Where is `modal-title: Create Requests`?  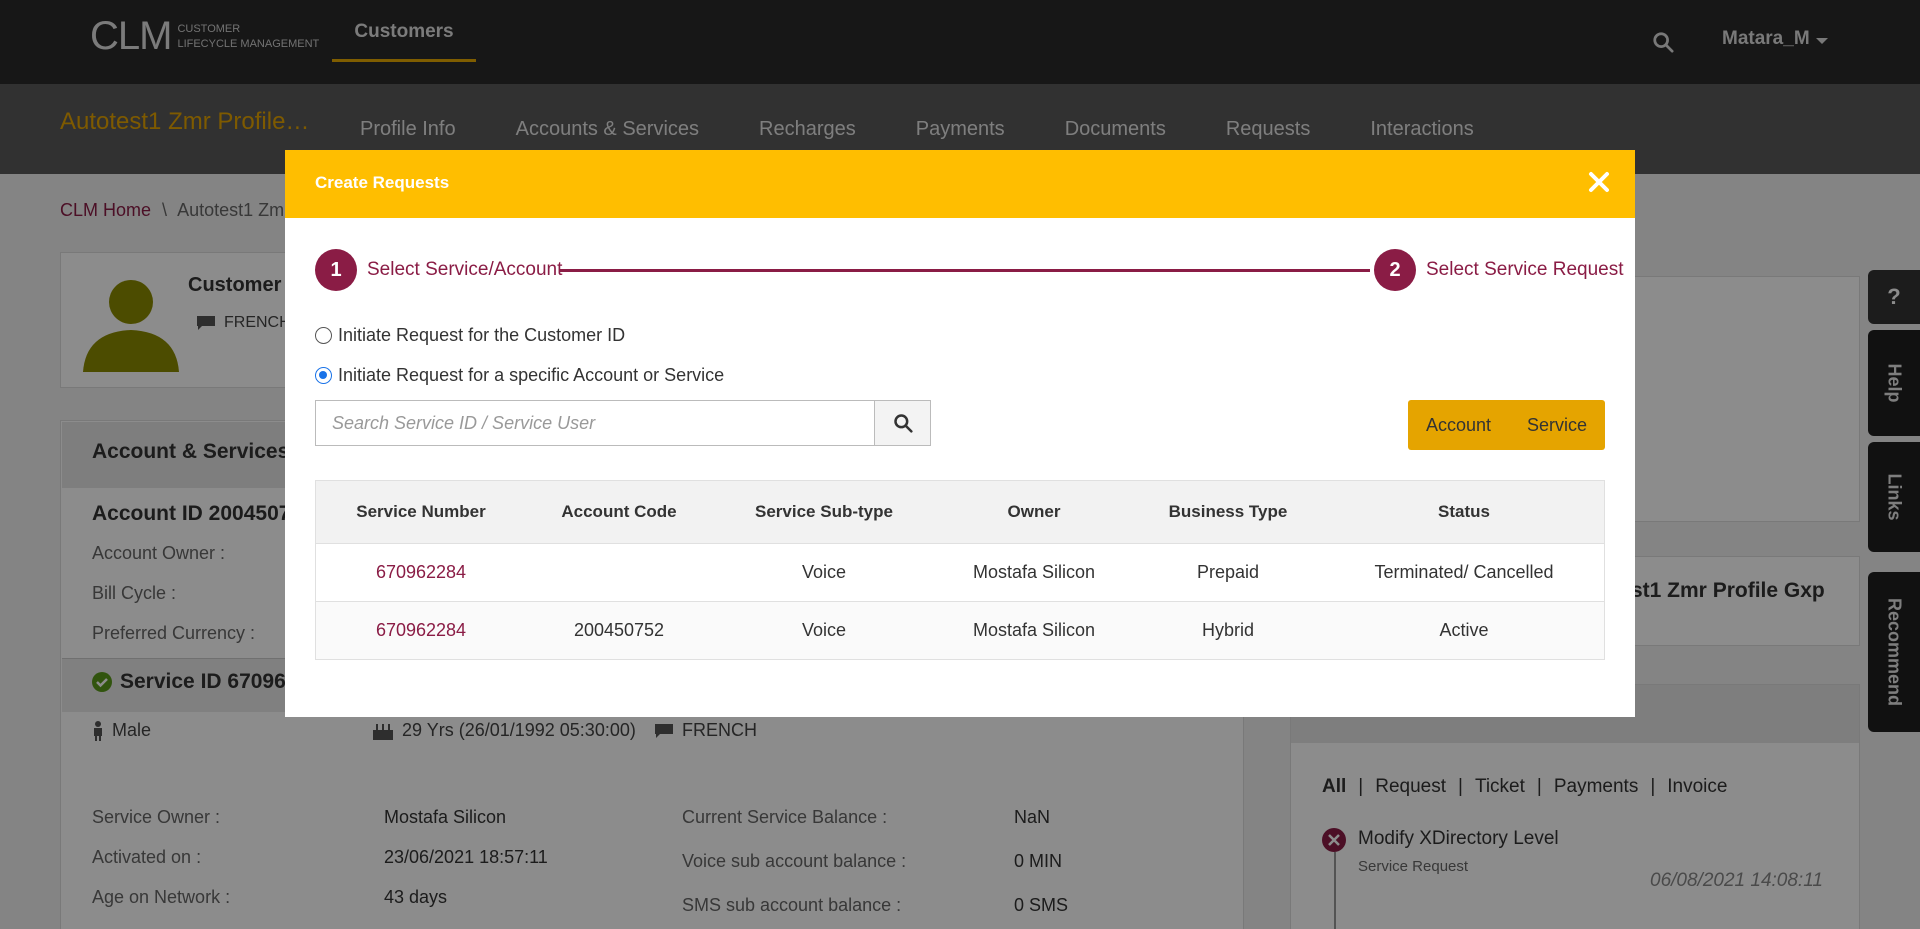
modal-title: Create Requests is located at coordinates (382, 182).